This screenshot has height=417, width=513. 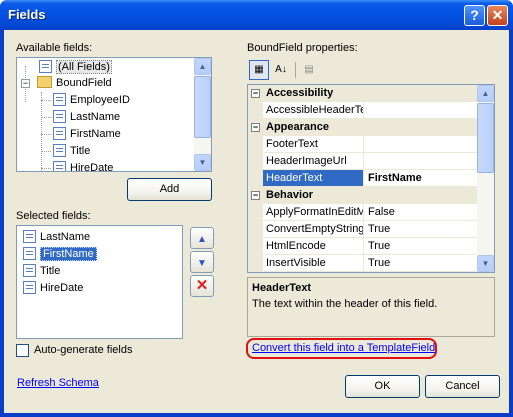 What do you see at coordinates (393, 178) in the screenshot?
I see `property-value: FirstName` at bounding box center [393, 178].